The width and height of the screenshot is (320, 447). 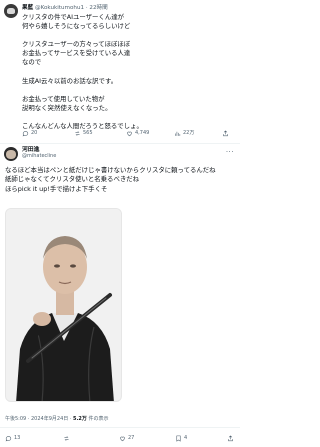 I want to click on handle: @mihatecline, so click(x=39, y=156).